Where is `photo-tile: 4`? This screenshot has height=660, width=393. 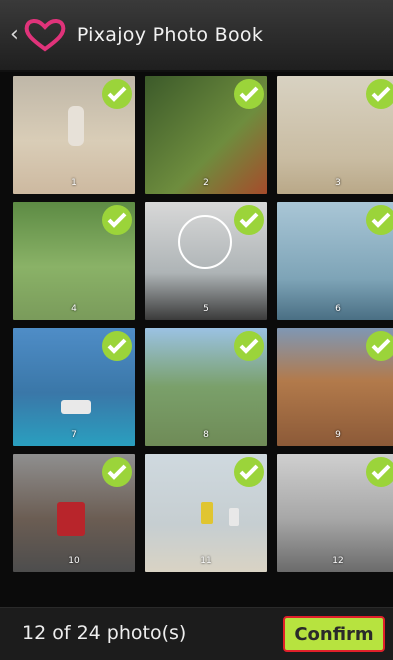
photo-tile: 4 is located at coordinates (74, 261).